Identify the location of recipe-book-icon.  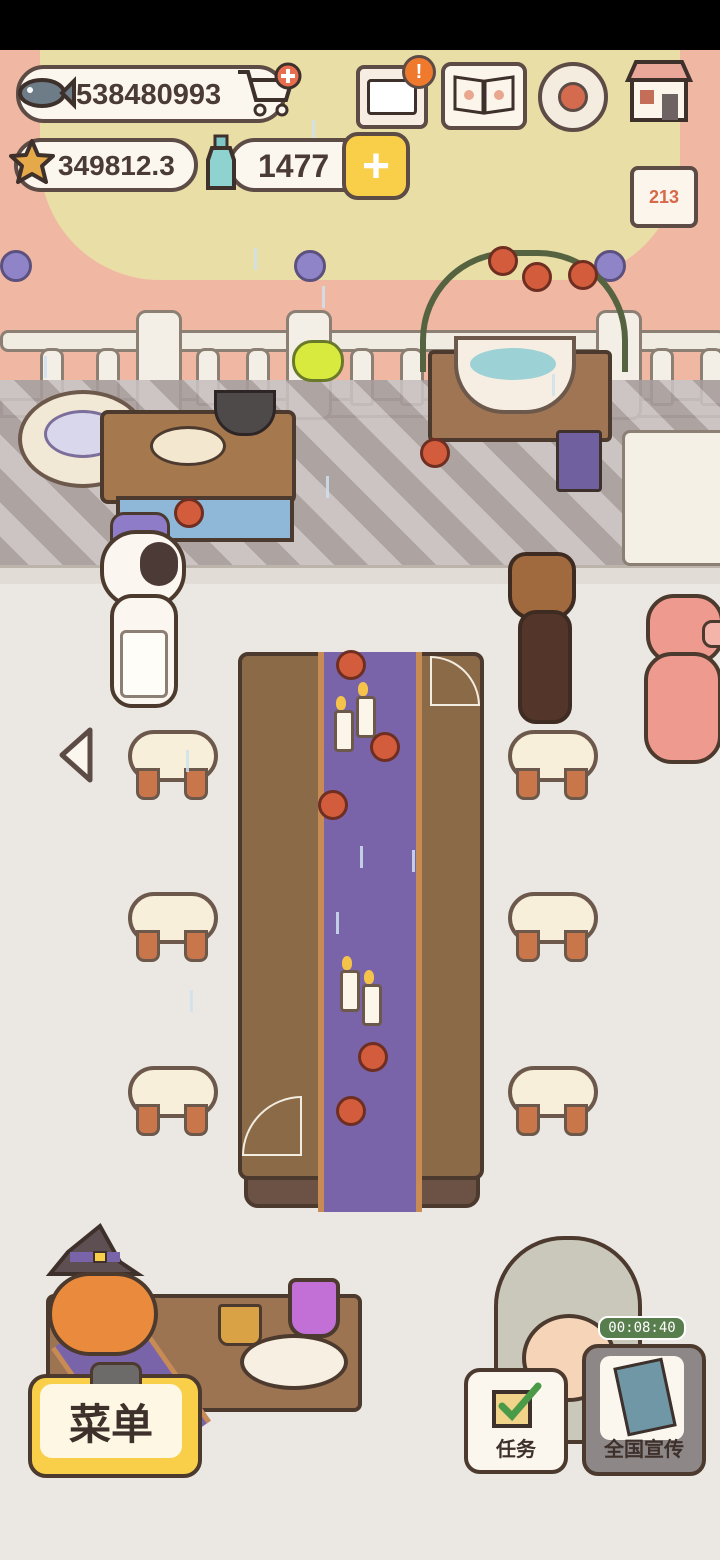
(484, 96).